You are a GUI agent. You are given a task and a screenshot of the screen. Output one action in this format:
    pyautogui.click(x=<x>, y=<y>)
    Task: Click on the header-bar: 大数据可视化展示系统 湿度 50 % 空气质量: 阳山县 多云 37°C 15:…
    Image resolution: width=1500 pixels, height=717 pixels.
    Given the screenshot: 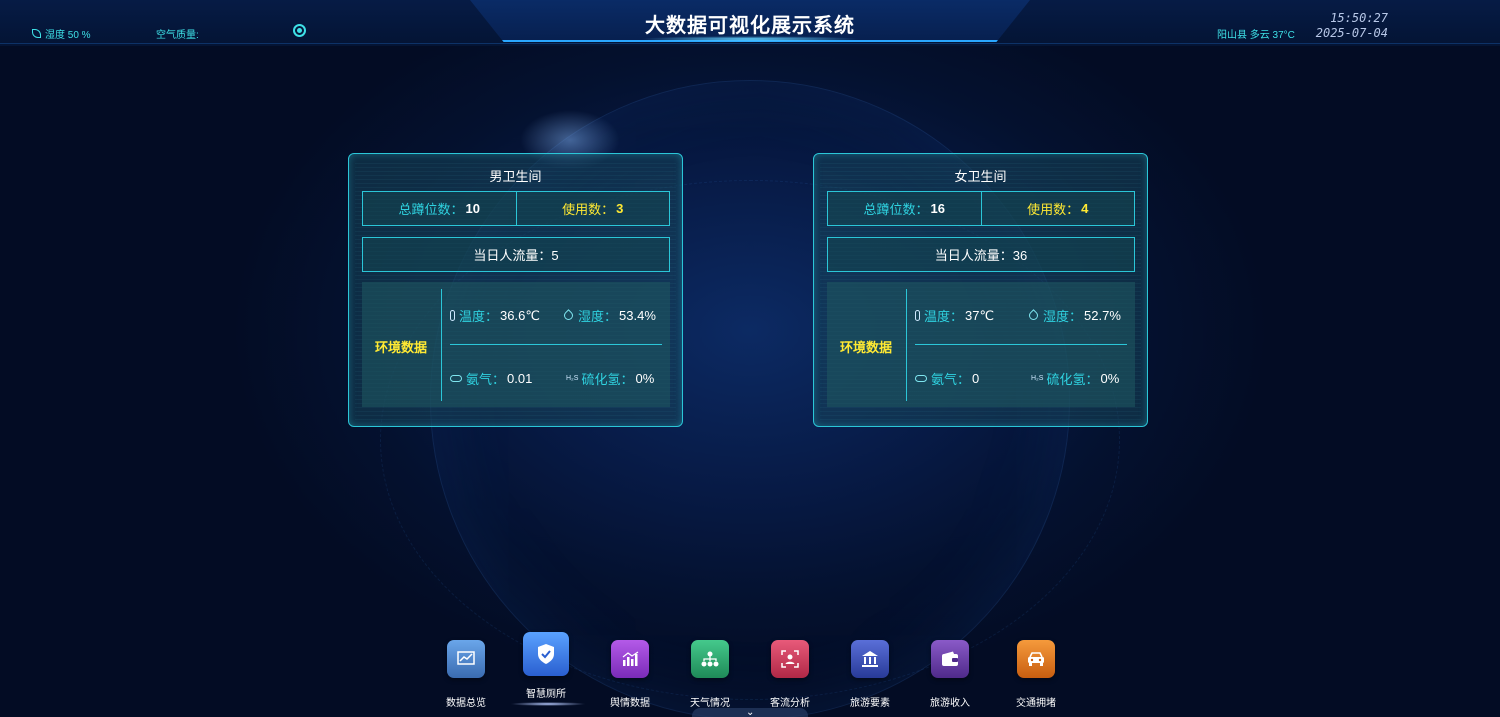 What is the action you would take?
    pyautogui.click(x=750, y=23)
    